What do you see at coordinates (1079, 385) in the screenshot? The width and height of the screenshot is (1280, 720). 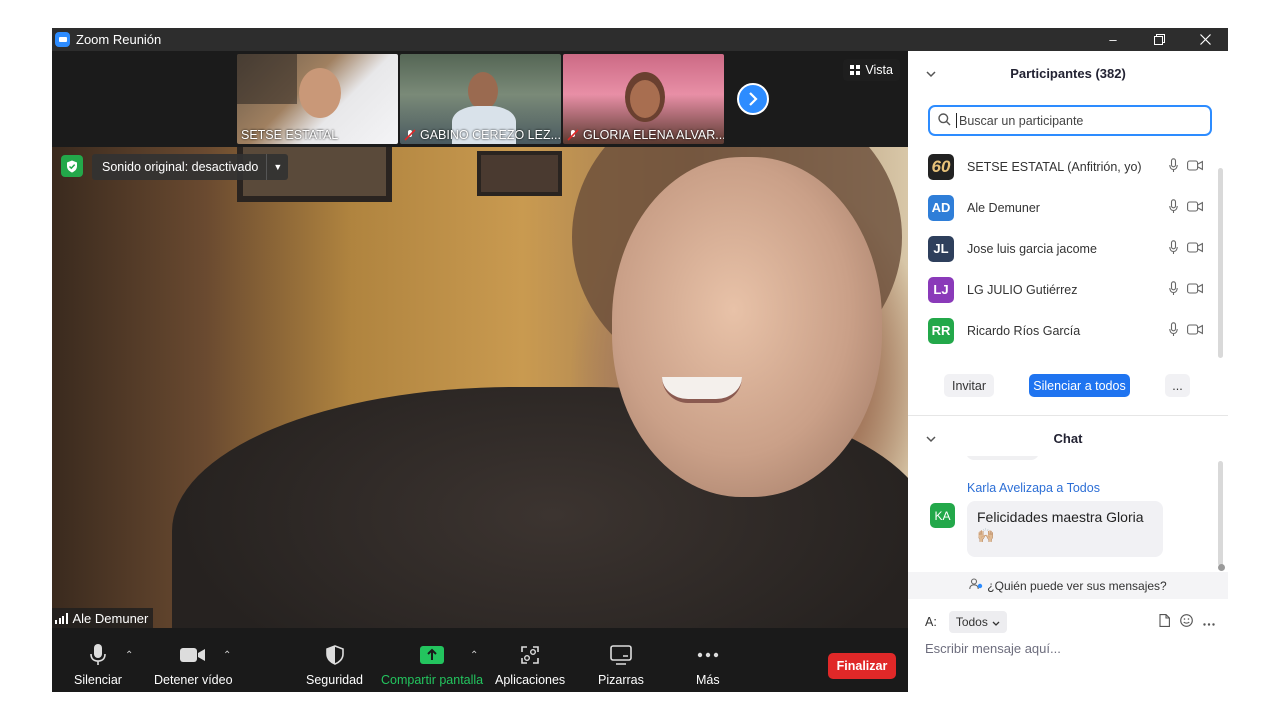 I see `mute-all-button: Silenciar a todos` at bounding box center [1079, 385].